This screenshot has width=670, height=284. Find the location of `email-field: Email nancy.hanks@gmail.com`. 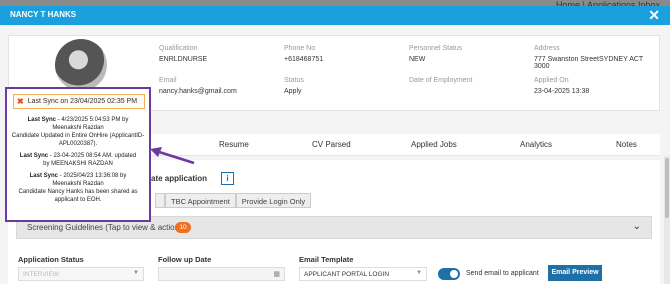

email-field: Email nancy.hanks@gmail.com is located at coordinates (198, 86).